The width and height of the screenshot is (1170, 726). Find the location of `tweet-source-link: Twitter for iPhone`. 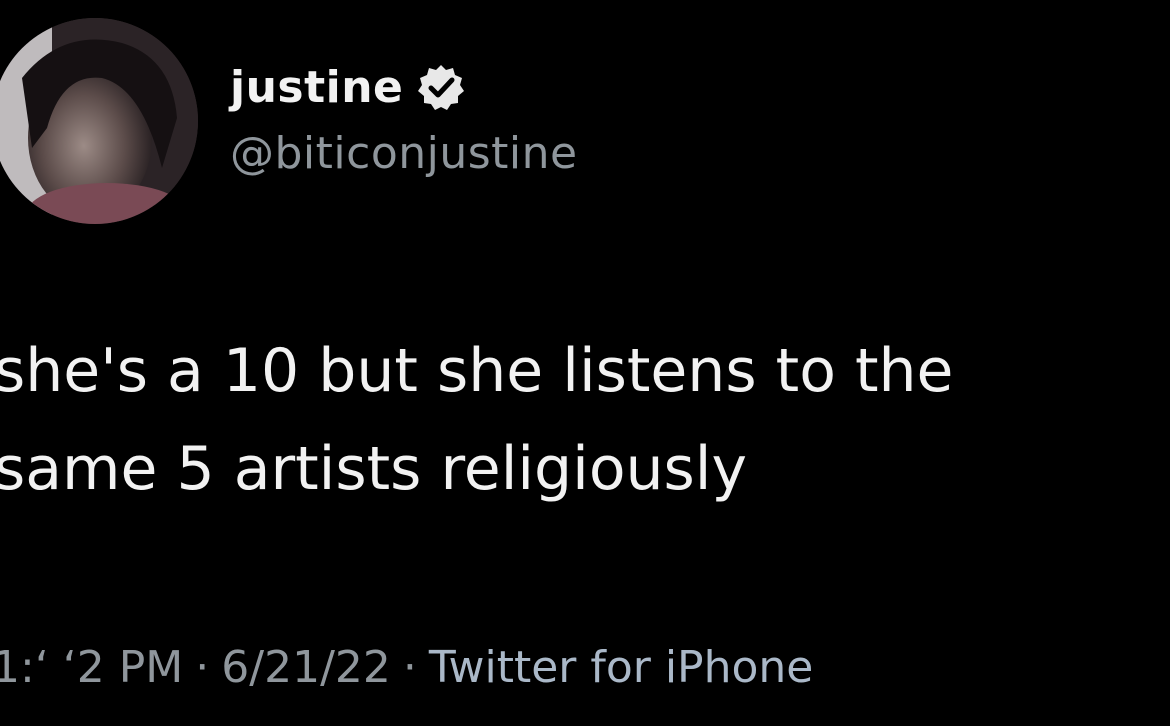

tweet-source-link: Twitter for iPhone is located at coordinates (621, 667).